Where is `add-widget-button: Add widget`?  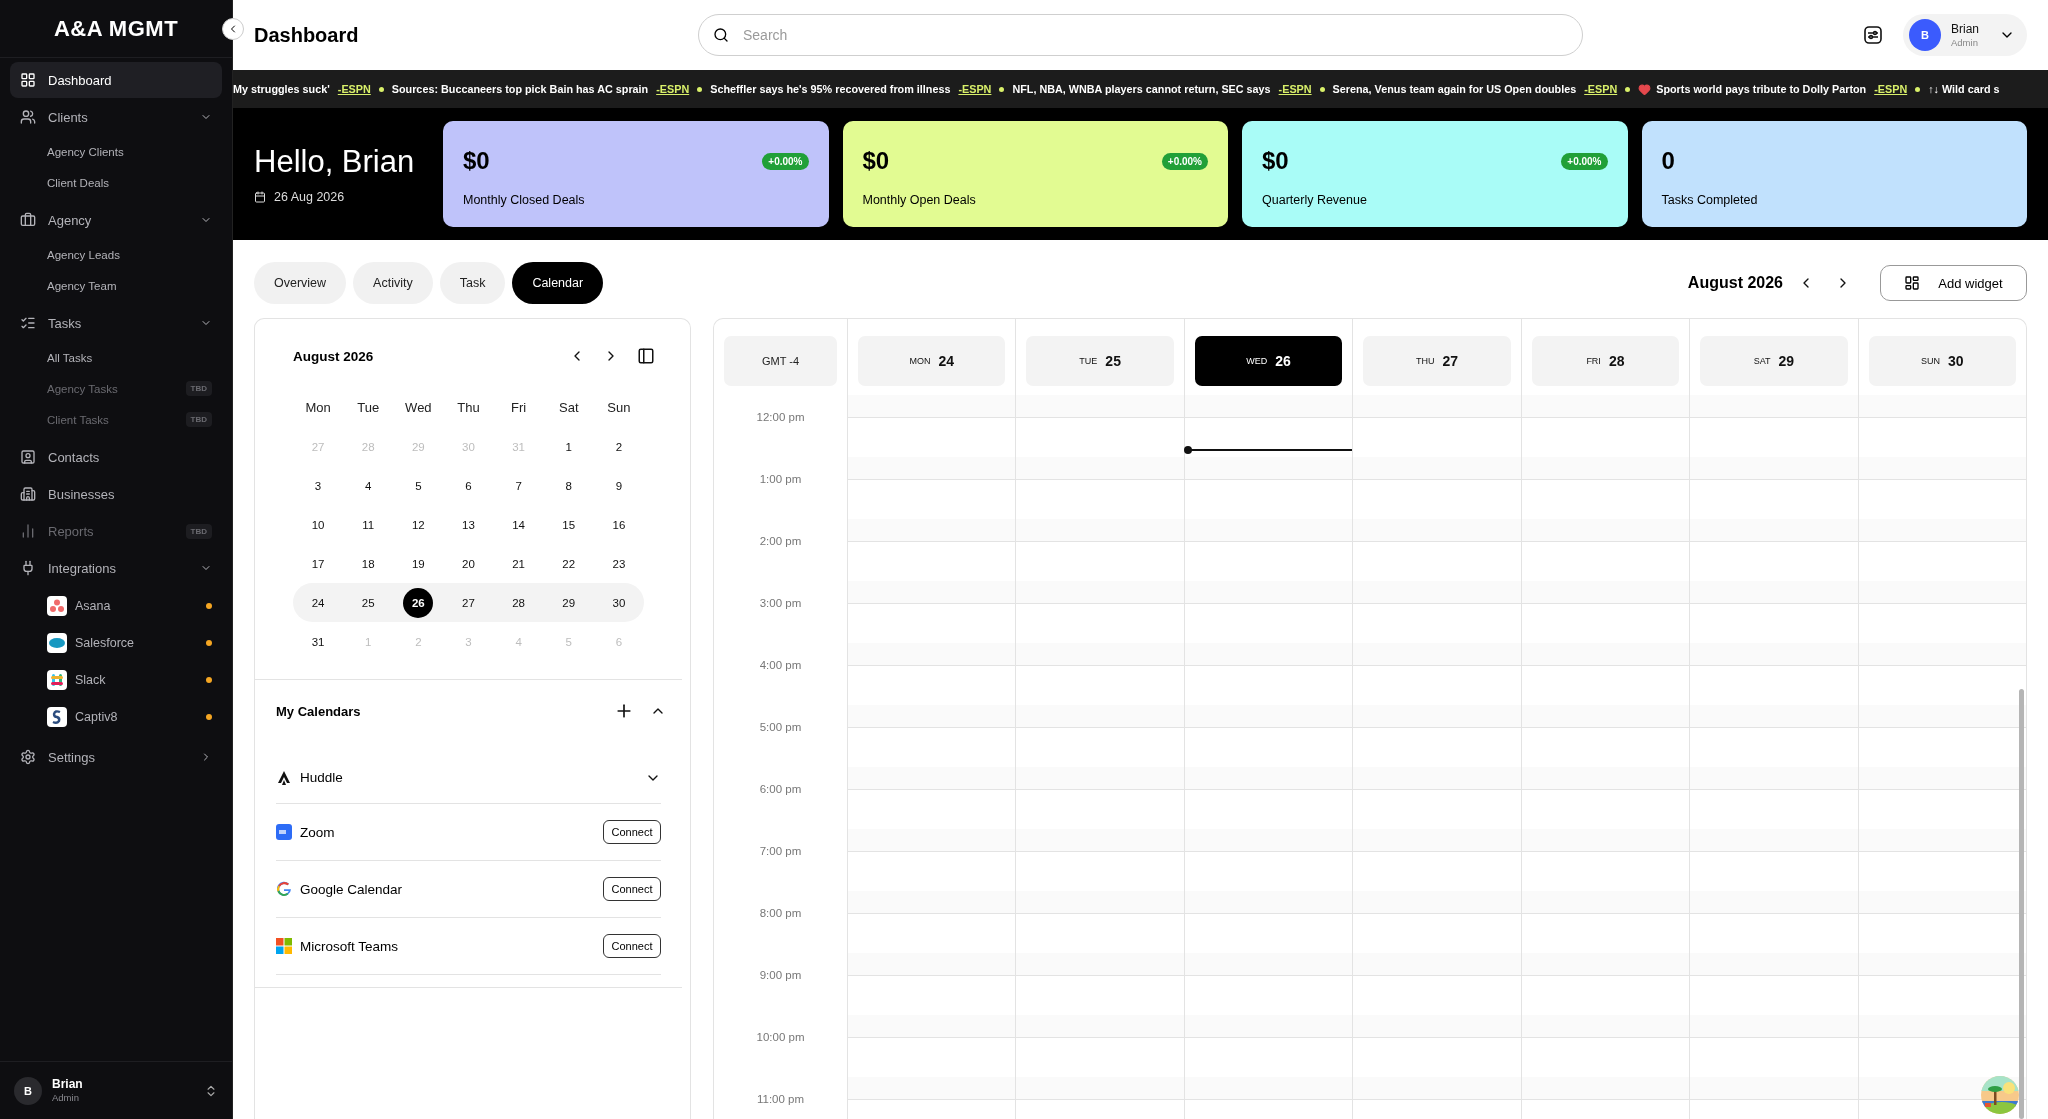
add-widget-button: Add widget is located at coordinates (1953, 283).